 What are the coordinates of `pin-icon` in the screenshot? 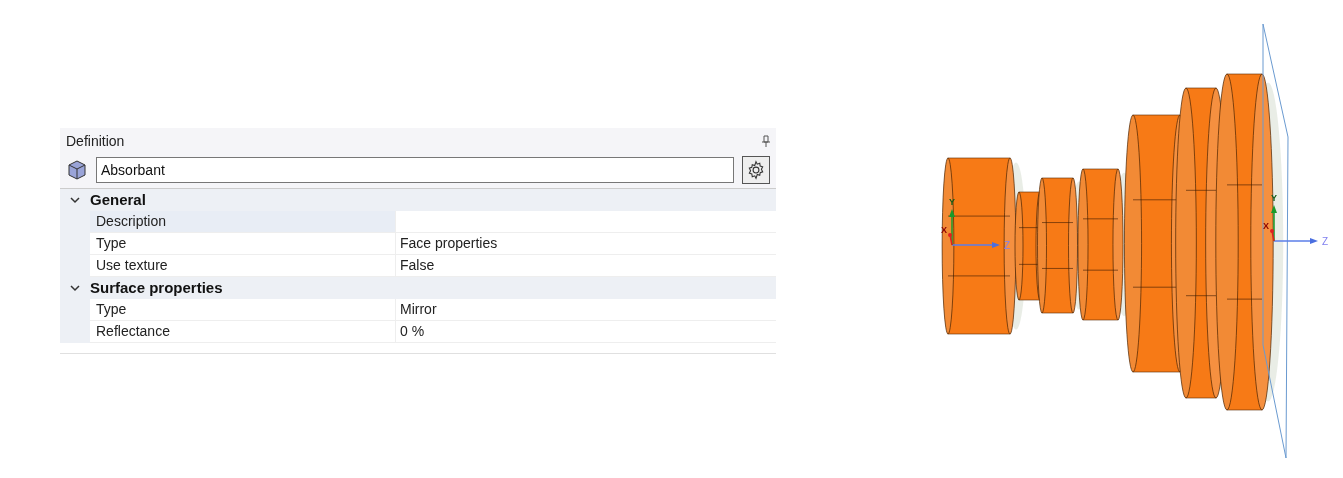 It's located at (766, 141).